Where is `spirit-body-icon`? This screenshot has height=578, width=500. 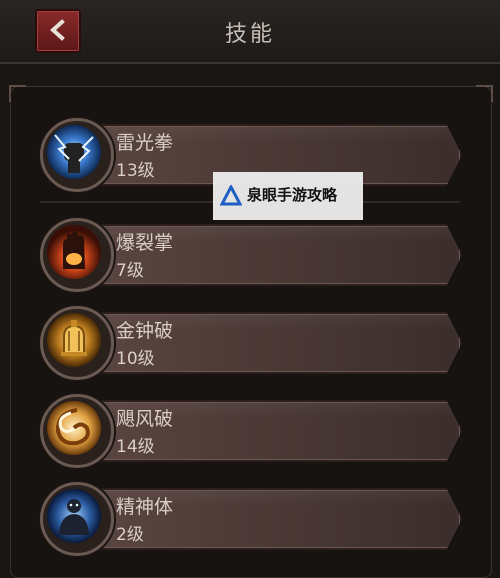
spirit-body-icon is located at coordinates (74, 516).